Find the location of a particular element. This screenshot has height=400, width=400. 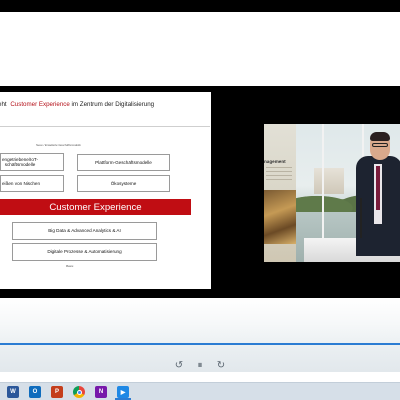

top-black-bar is located at coordinates (200, 6).